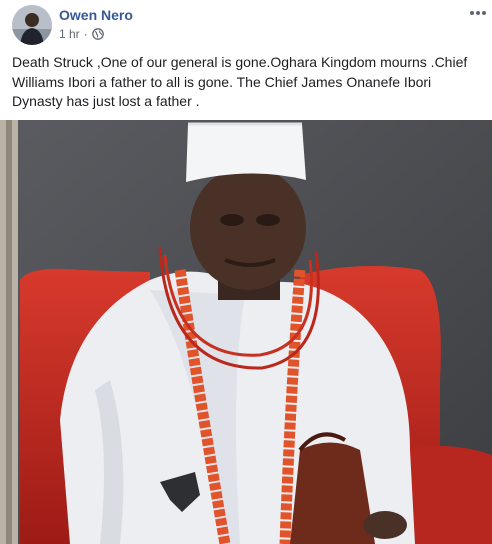 The image size is (492, 544). Describe the element at coordinates (96, 15) in the screenshot. I see `author-name-link: Owen Nero` at that location.